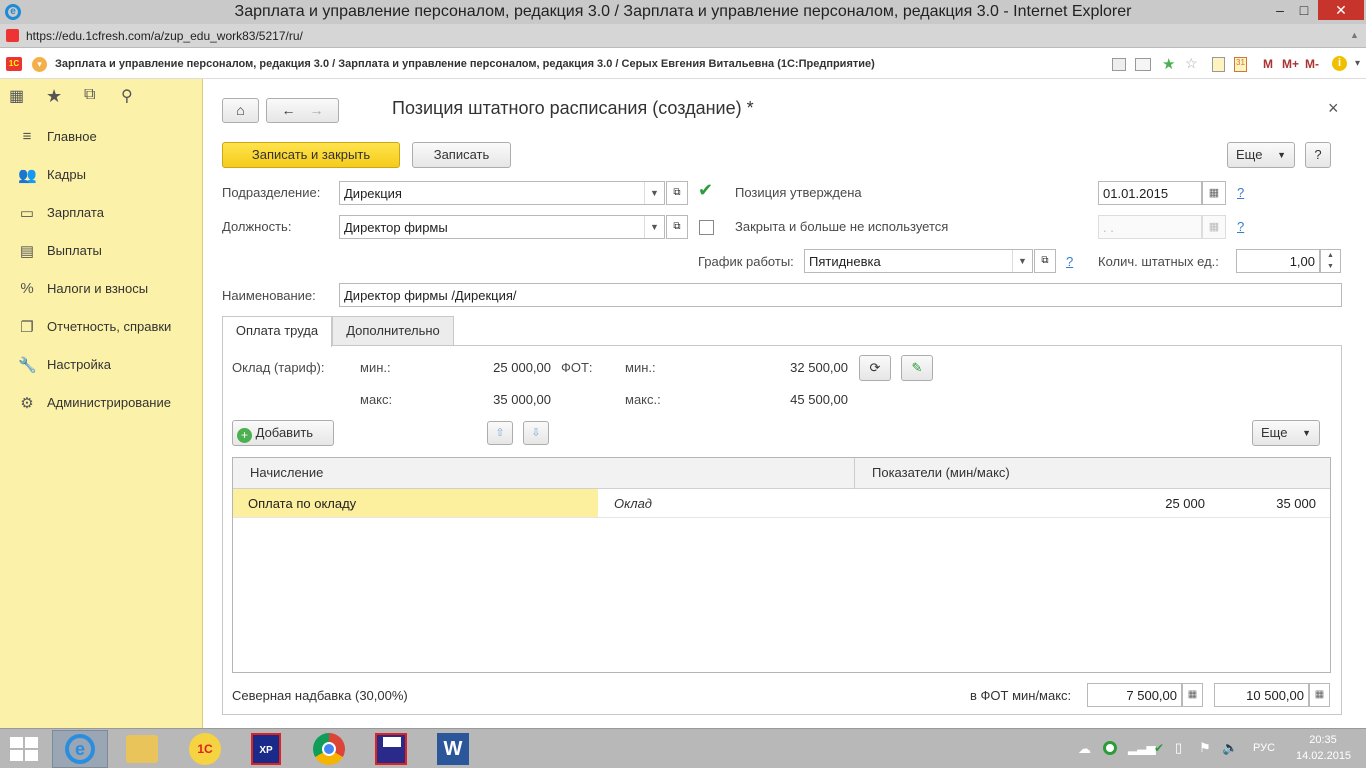 Image resolution: width=1366 pixels, height=768 pixels. Describe the element at coordinates (1178, 748) in the screenshot. I see `battery-icon: ▯` at that location.